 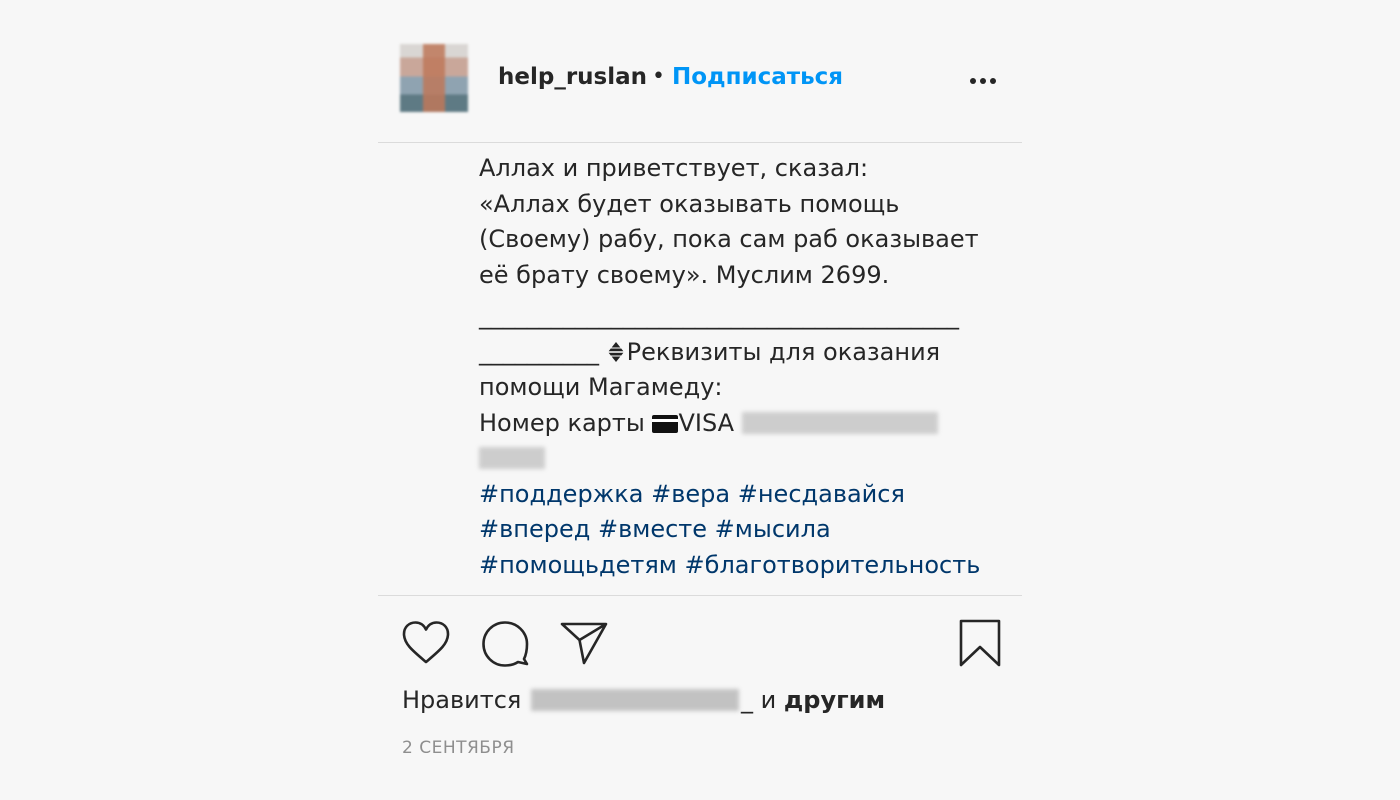 I want to click on card-brand: VISA, so click(x=706, y=422).